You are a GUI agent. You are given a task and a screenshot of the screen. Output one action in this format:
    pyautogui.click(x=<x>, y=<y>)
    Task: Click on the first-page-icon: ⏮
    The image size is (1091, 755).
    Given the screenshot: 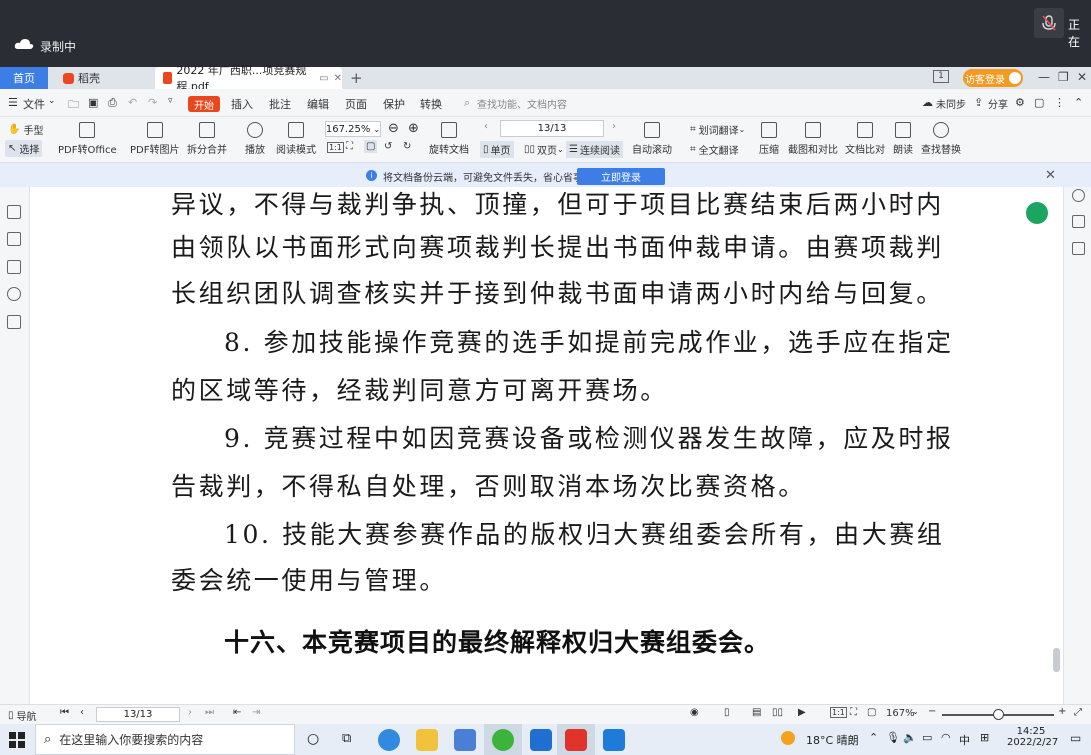 What is the action you would take?
    pyautogui.click(x=64, y=712)
    